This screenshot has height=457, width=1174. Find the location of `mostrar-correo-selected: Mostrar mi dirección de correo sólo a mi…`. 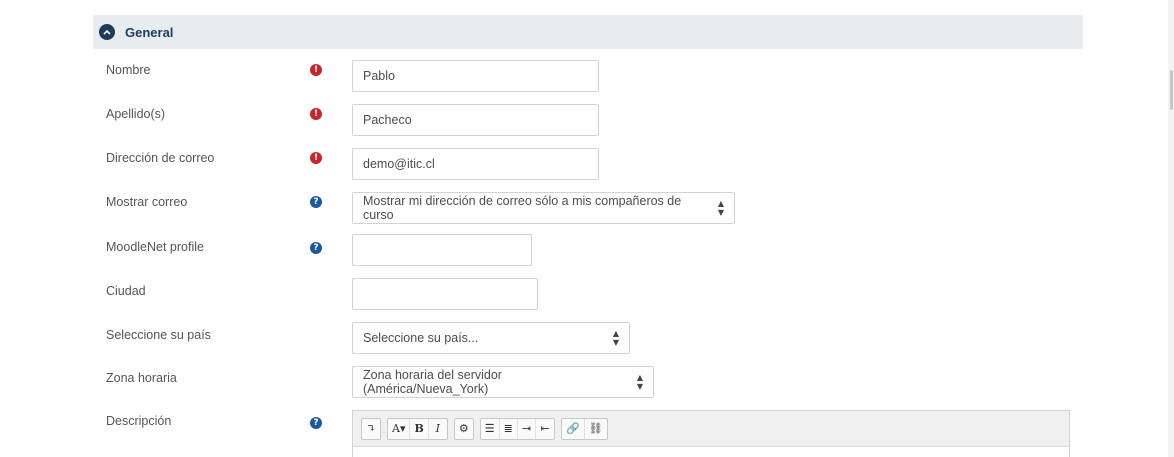

mostrar-correo-selected: Mostrar mi dirección de correo sólo a mi… is located at coordinates (522, 208).